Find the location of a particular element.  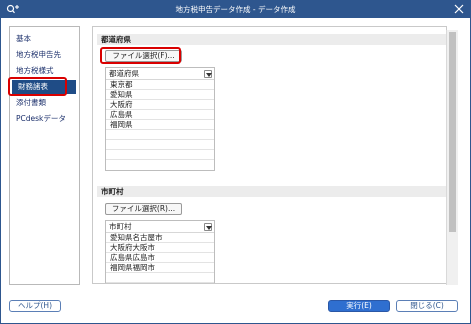

sidebar: 基本 地方税申告先 地方税様式 財務諸表 添付書類 PCdeskデータ is located at coordinates (44, 155).